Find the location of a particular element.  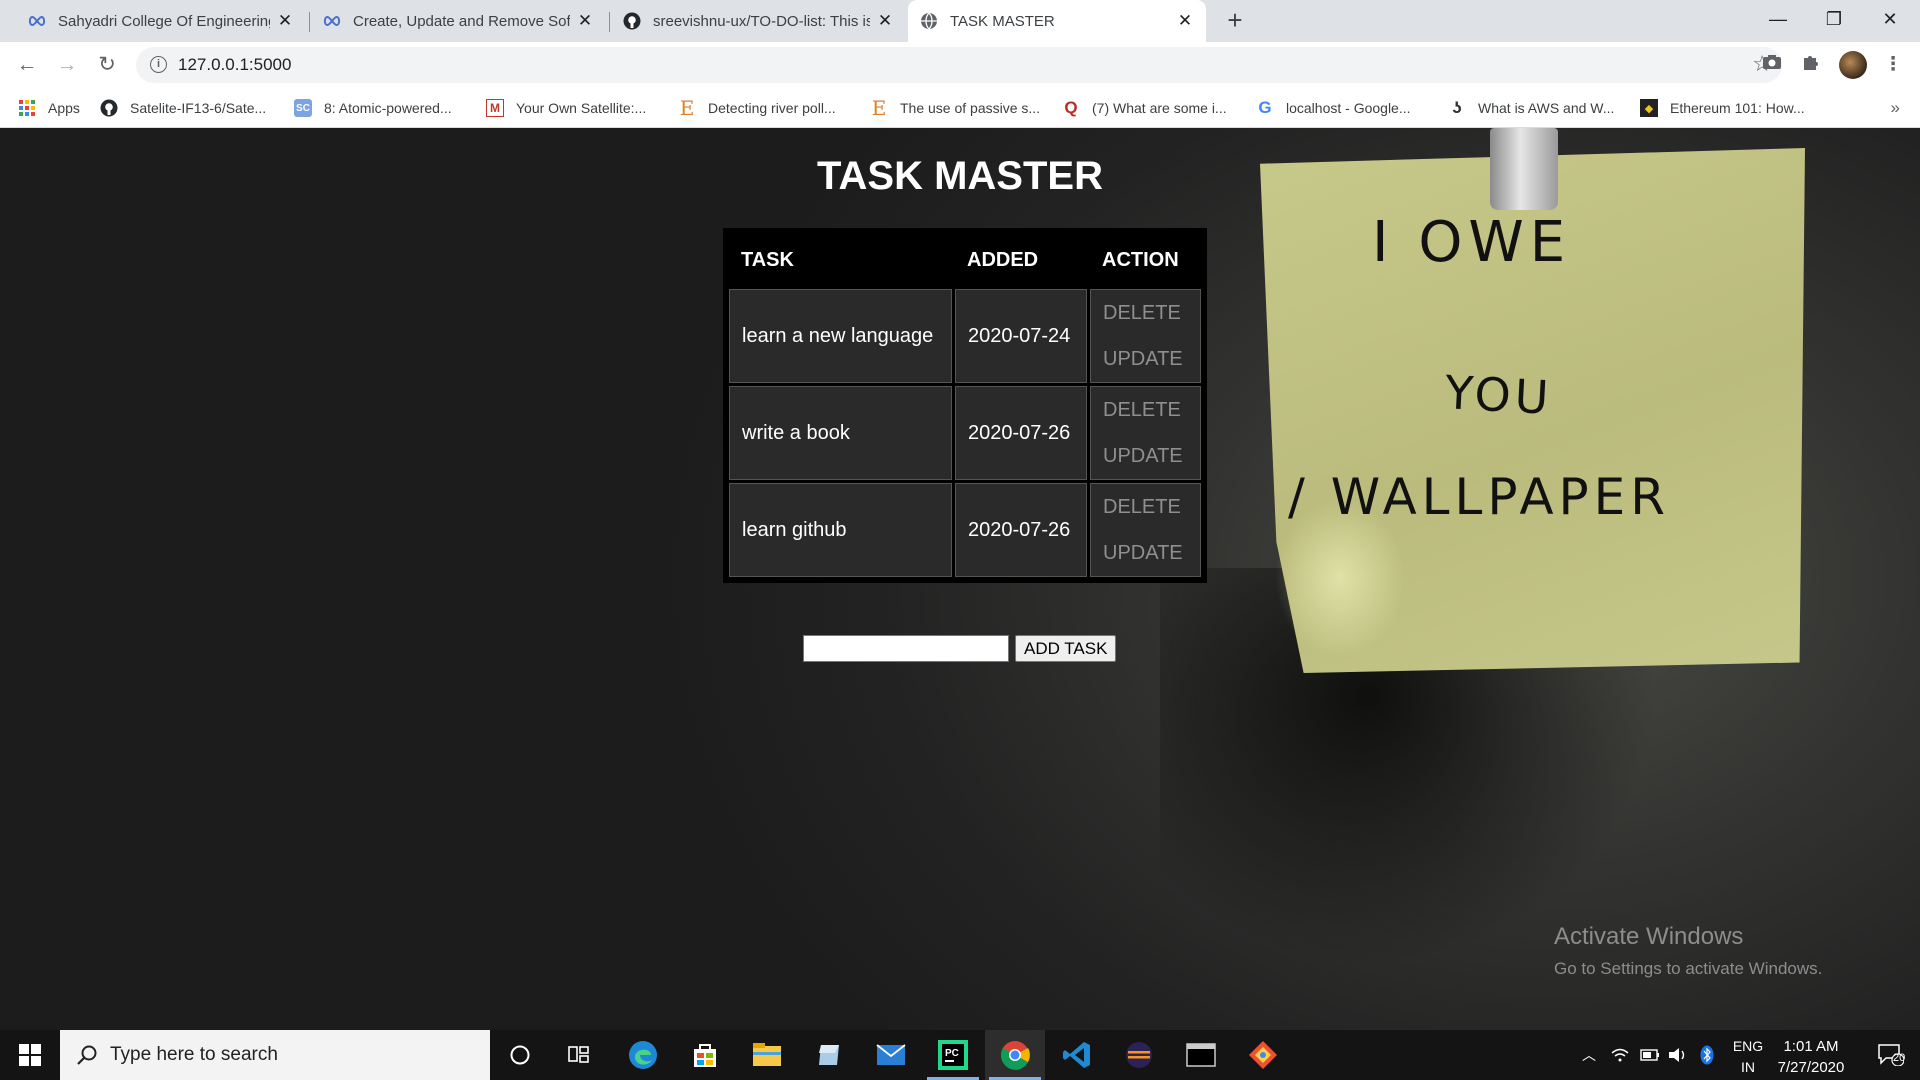

git-icon is located at coordinates (1263, 1055).